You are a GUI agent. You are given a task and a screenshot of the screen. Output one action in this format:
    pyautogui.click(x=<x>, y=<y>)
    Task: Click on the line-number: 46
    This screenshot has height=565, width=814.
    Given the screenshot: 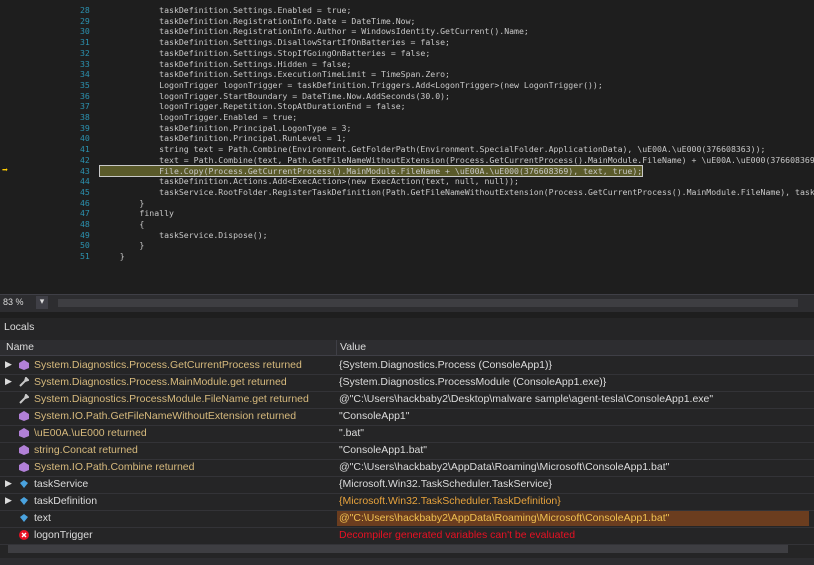 What is the action you would take?
    pyautogui.click(x=85, y=202)
    